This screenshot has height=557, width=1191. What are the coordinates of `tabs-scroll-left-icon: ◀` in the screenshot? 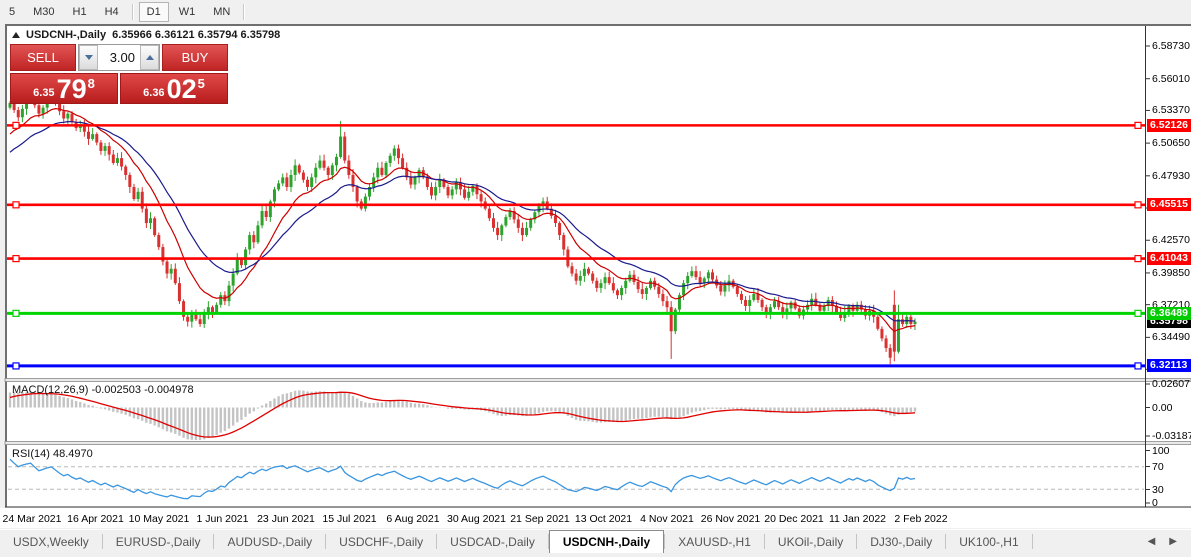 It's located at (1152, 541).